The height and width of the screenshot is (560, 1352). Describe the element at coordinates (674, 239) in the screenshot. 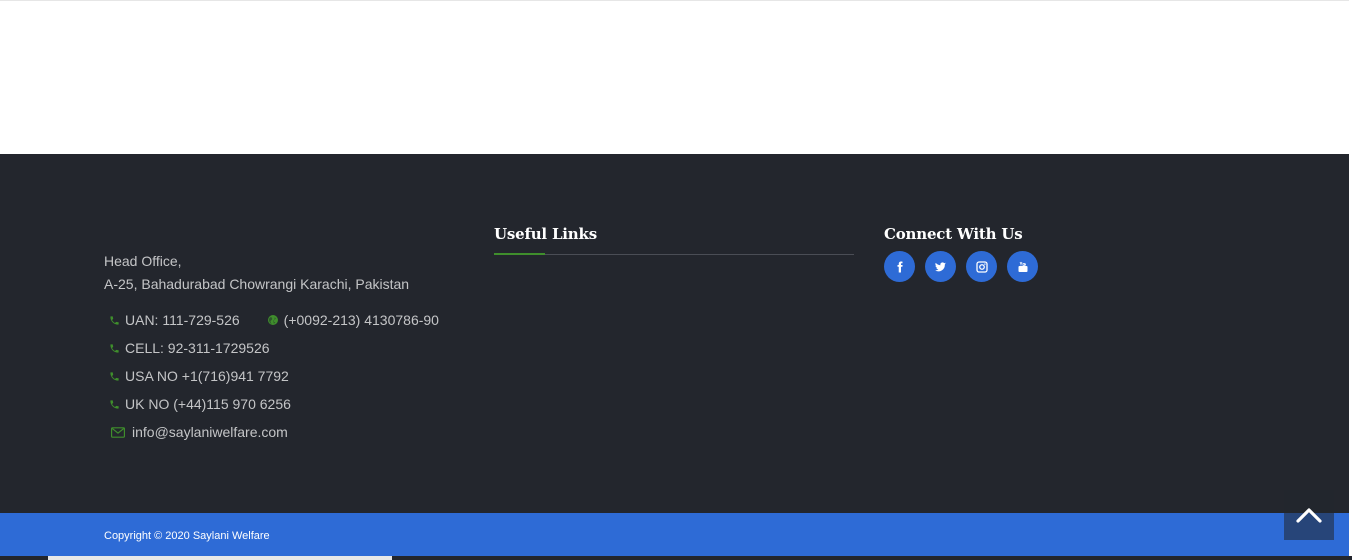

I see `useful-links-section: Useful Links` at that location.